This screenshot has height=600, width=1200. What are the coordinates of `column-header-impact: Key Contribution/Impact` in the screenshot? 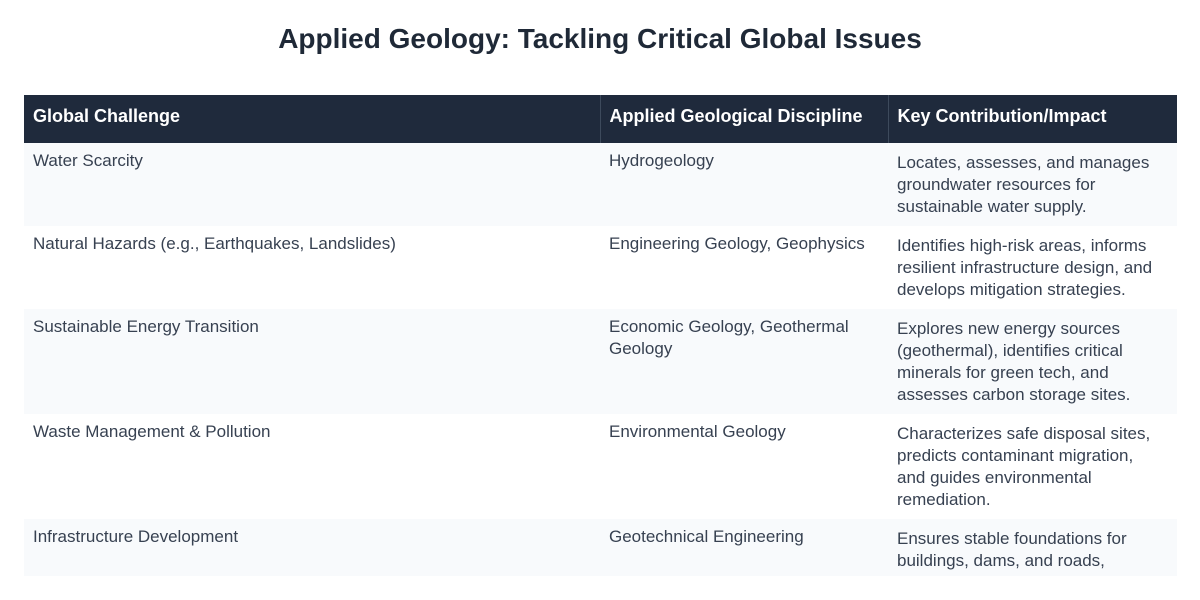 It's located at (1032, 119).